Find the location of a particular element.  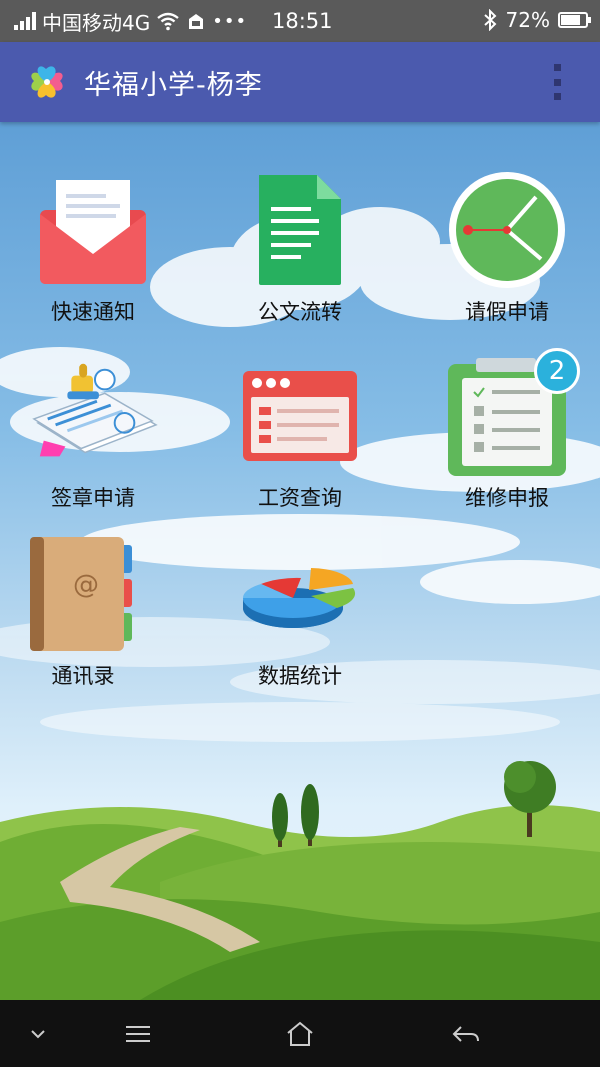

pie-chart-icon is located at coordinates (300, 594).